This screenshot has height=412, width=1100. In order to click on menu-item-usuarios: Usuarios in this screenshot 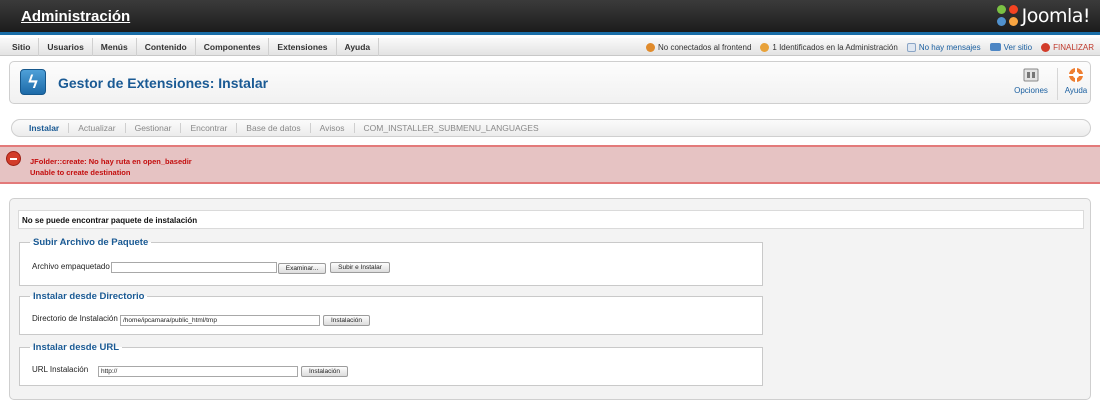, I will do `click(66, 47)`.